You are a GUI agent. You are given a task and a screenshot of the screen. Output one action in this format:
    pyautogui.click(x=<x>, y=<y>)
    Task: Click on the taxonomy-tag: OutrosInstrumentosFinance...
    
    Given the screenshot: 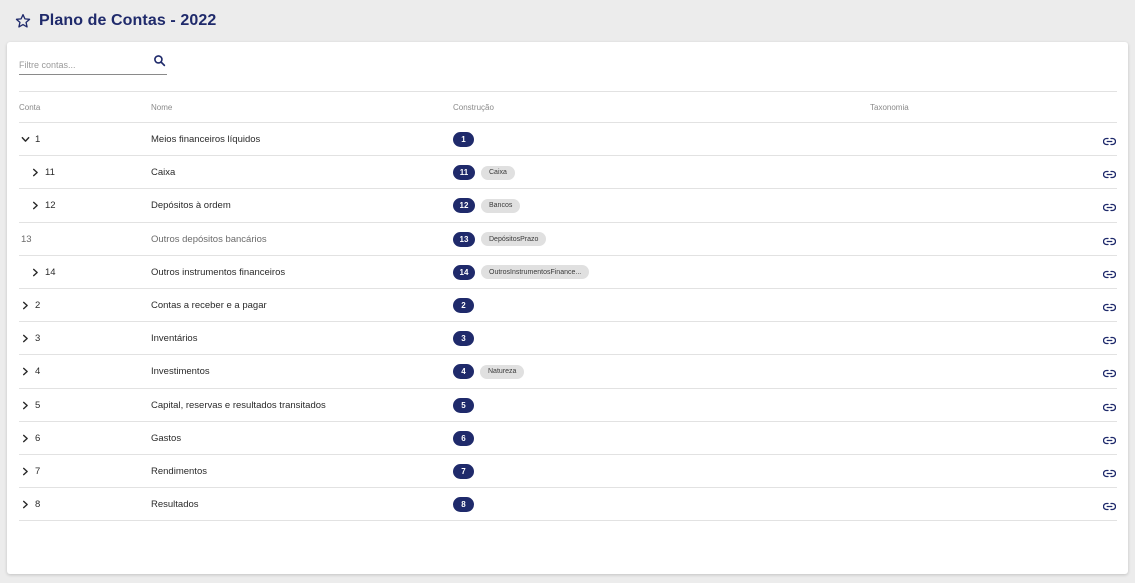 What is the action you would take?
    pyautogui.click(x=535, y=272)
    